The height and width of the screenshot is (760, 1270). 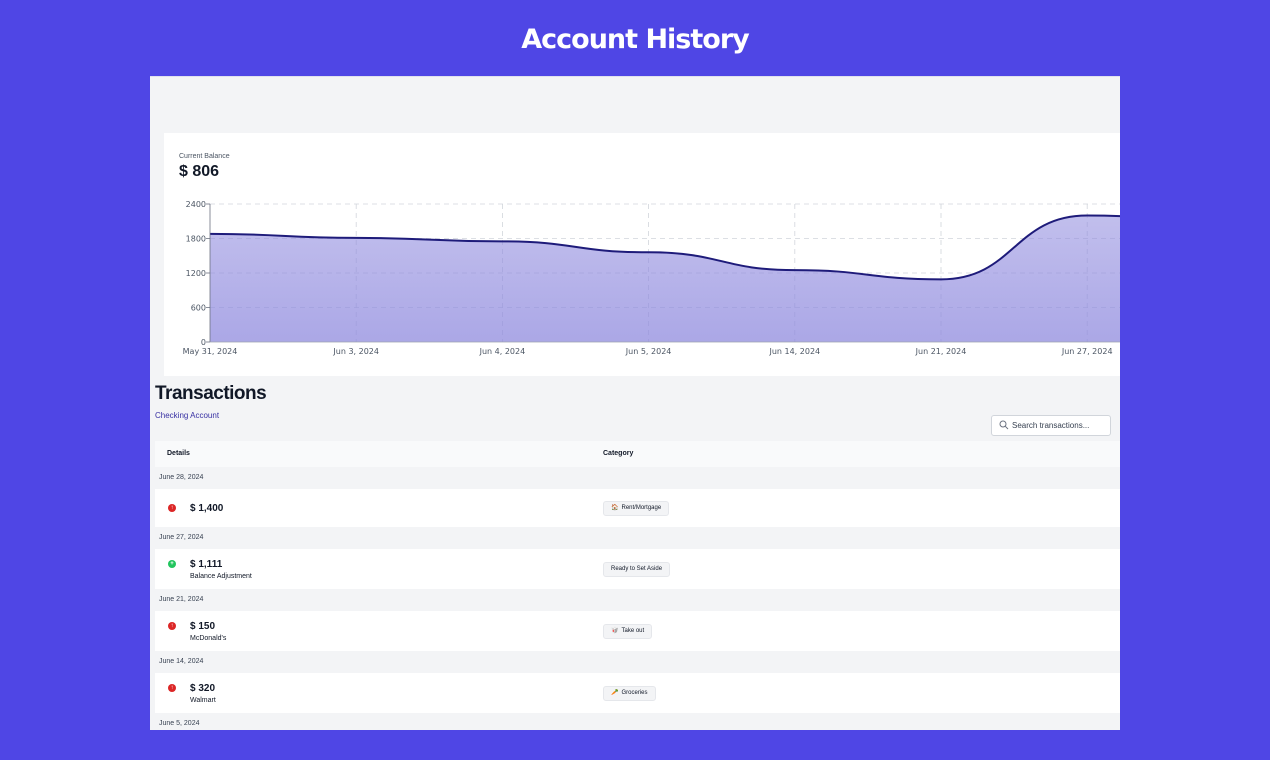 I want to click on table-header: Details Category, so click(x=637, y=454).